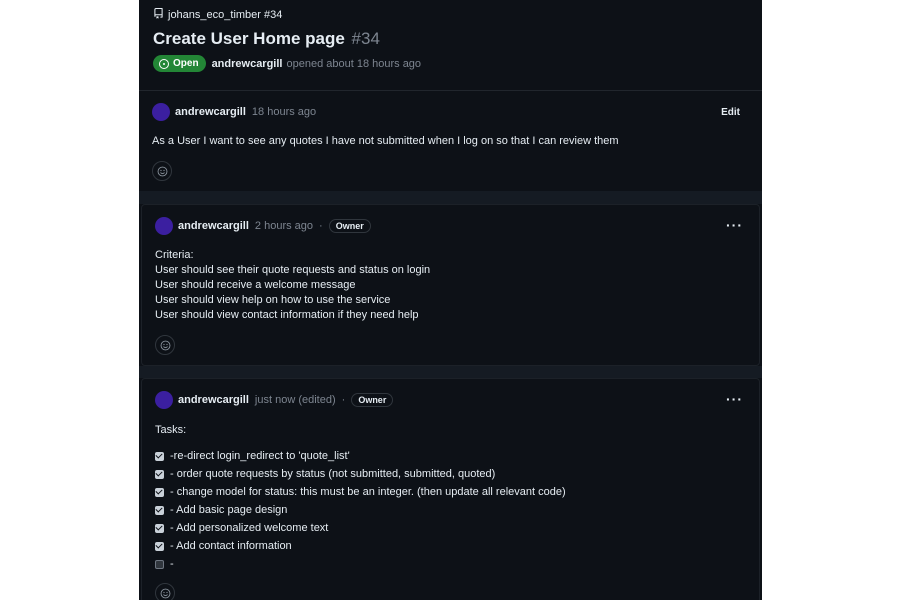 This screenshot has width=900, height=600. I want to click on comment-time: just now (edited), so click(295, 400).